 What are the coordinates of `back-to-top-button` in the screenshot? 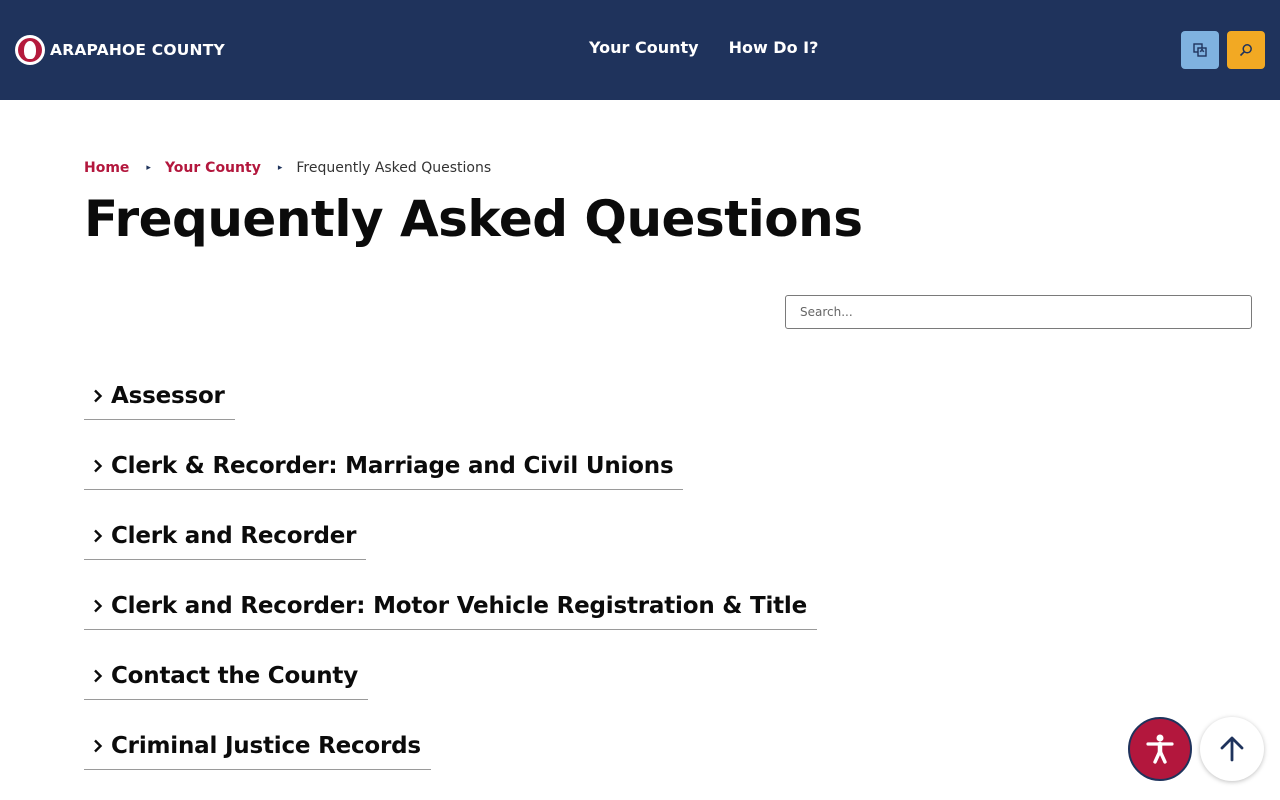 It's located at (1232, 749).